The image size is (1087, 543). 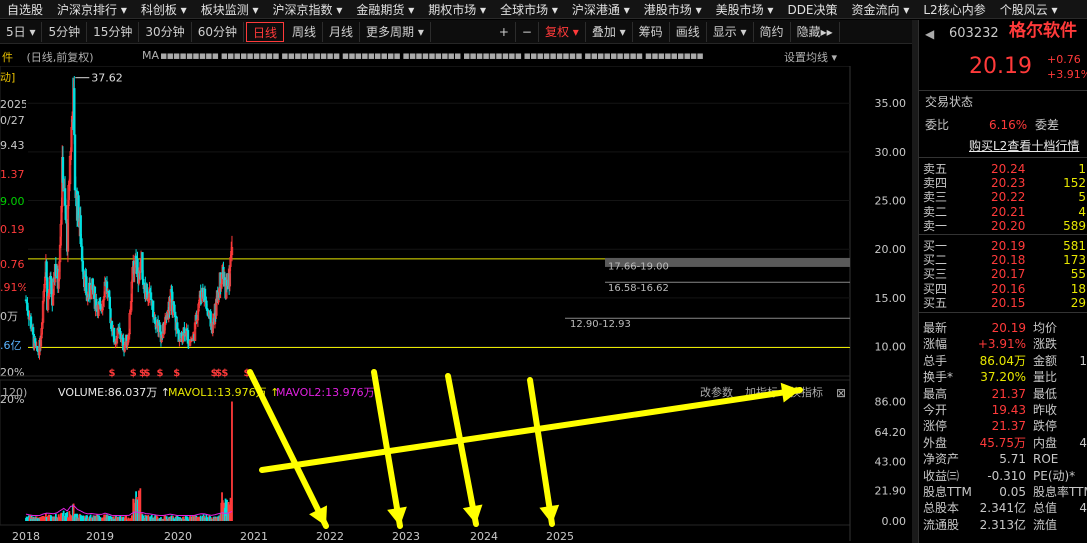 I want to click on stat-label: 总股本, so click(x=941, y=508).